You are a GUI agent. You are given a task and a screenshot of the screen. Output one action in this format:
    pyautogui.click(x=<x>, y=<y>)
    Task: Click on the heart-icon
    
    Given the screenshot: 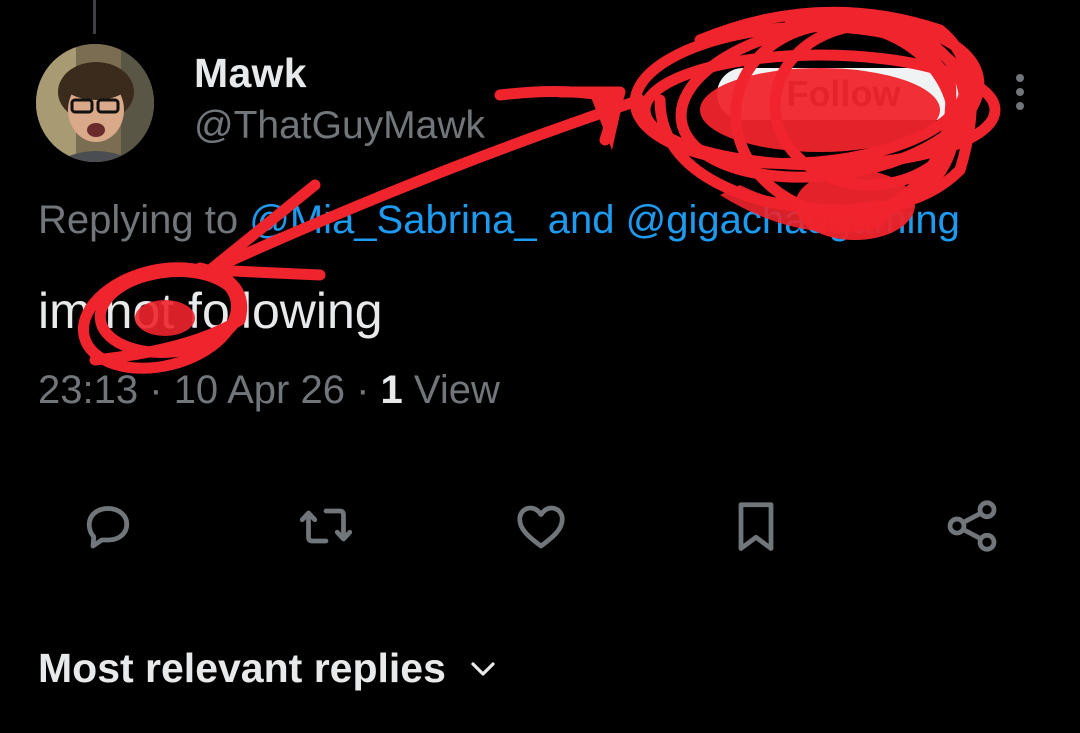 What is the action you would take?
    pyautogui.click(x=541, y=527)
    